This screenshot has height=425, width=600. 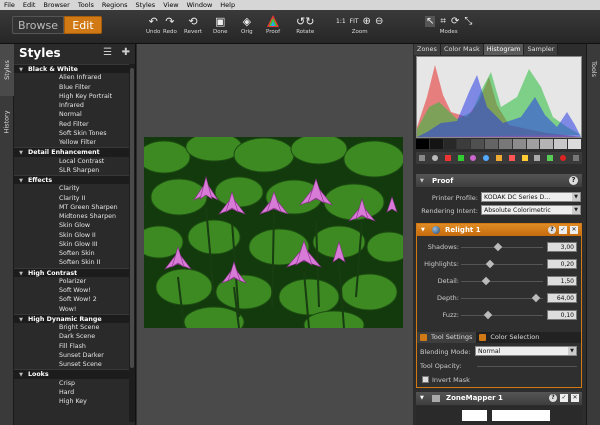 What do you see at coordinates (562, 281) in the screenshot?
I see `slider-value-input: 1,50` at bounding box center [562, 281].